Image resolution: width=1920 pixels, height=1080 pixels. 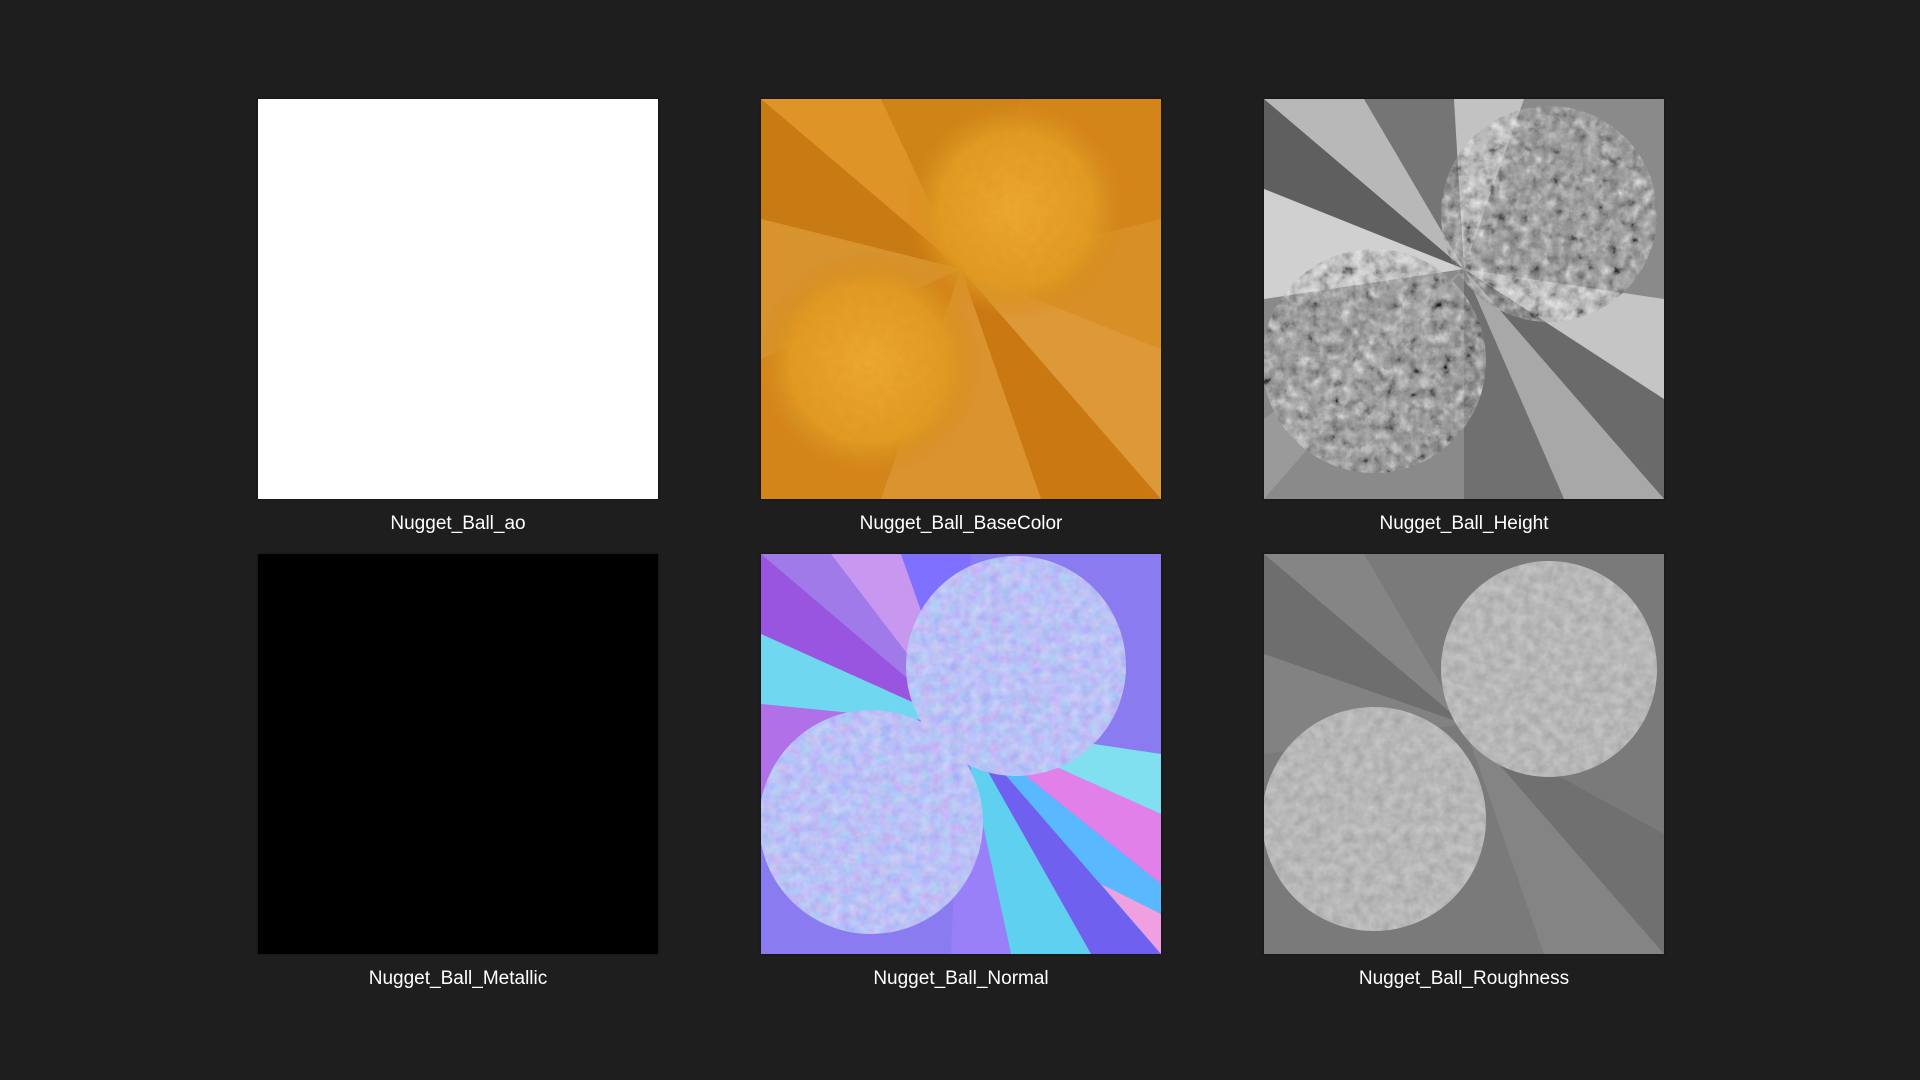 I want to click on file-name-label: Nugget_Ball_ao, so click(x=458, y=523).